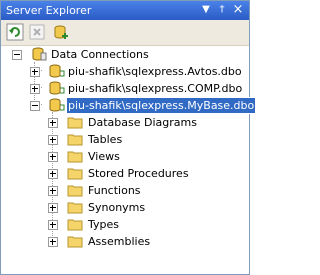 The height and width of the screenshot is (275, 320). Describe the element at coordinates (238, 10) in the screenshot. I see `close-icon: ×` at that location.